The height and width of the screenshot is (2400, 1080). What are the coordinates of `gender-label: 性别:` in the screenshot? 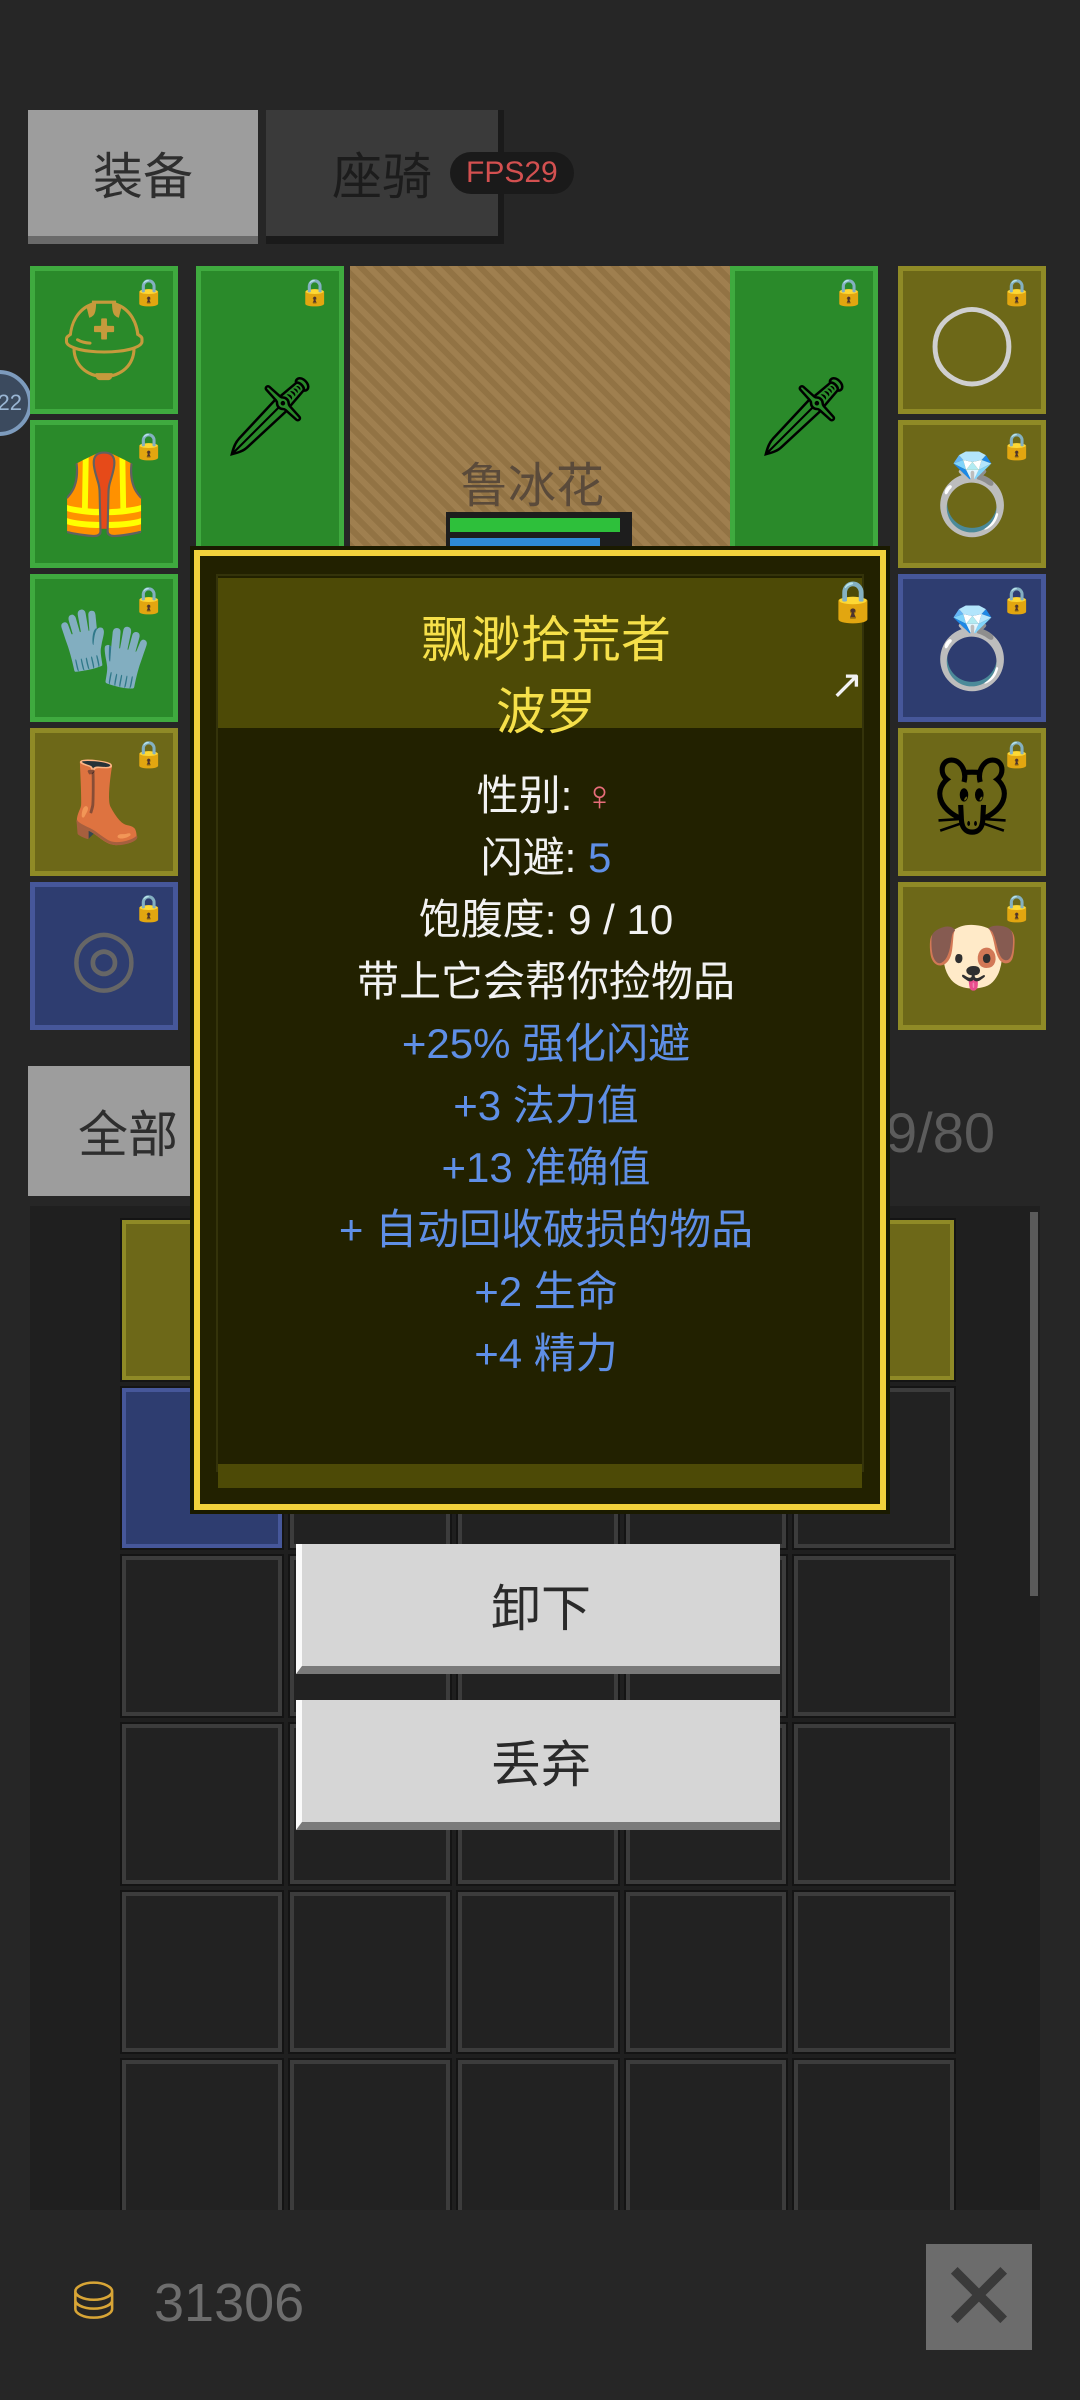 It's located at (530, 795).